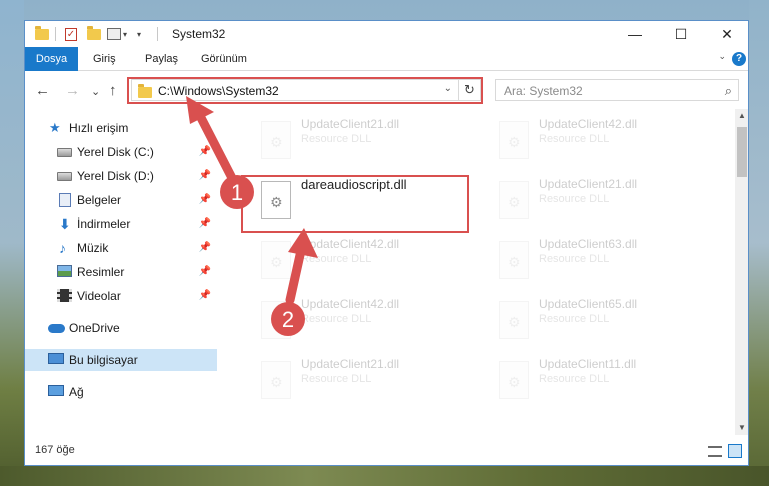 This screenshot has height=486, width=769. I want to click on desktop-background-bottom, so click(384, 476).